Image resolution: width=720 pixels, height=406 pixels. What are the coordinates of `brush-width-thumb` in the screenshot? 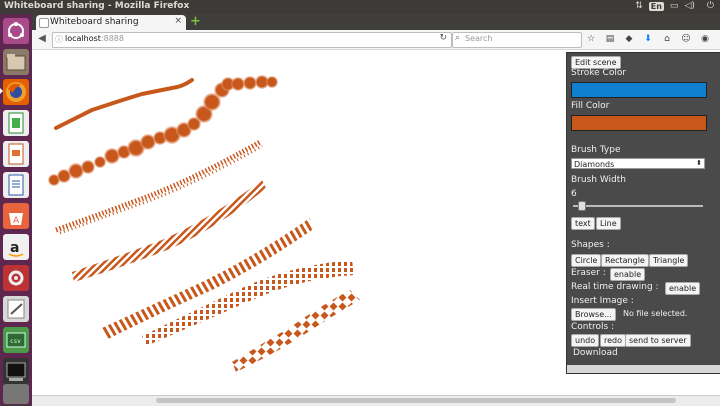 It's located at (582, 206).